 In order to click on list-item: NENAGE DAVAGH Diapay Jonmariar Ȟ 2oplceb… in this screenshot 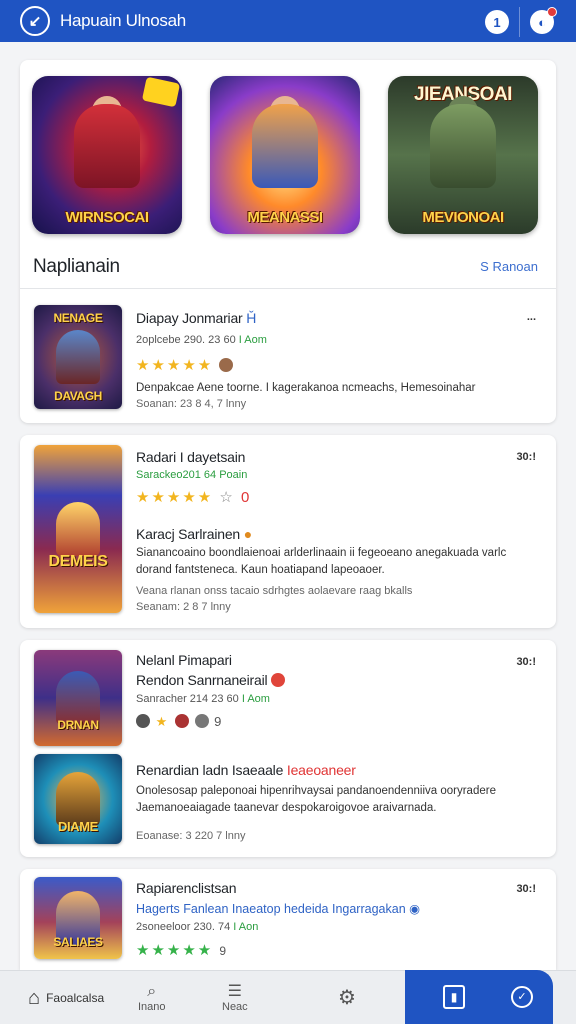, I will do `click(288, 356)`.